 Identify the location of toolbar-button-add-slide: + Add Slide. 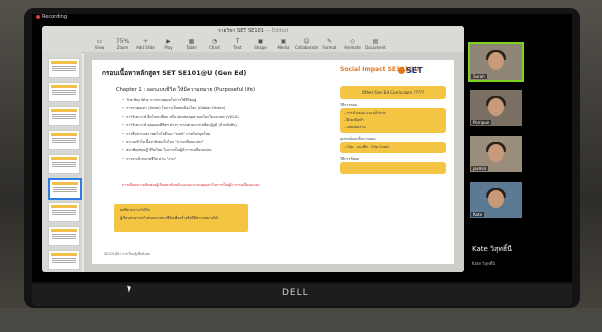
(145, 45).